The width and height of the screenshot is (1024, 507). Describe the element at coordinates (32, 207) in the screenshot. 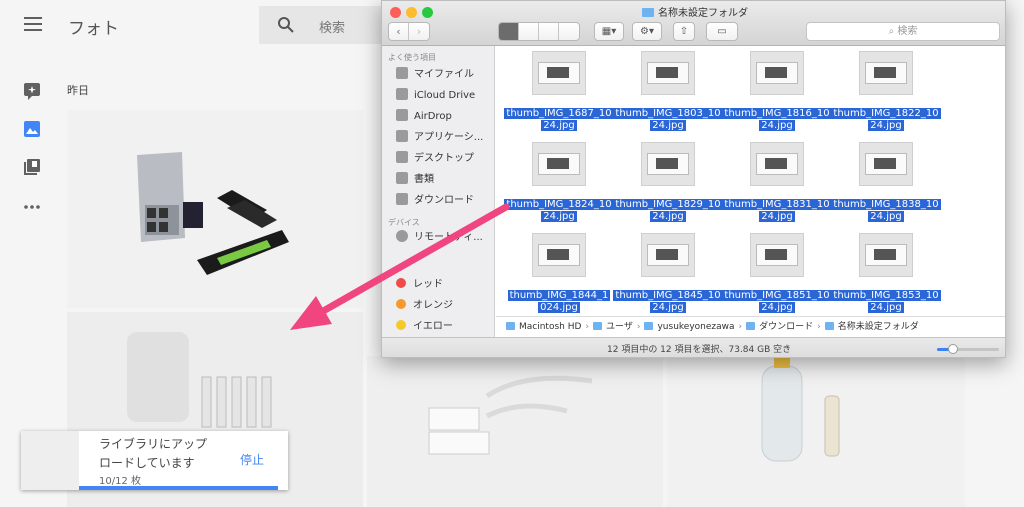

I see `more-icon` at that location.